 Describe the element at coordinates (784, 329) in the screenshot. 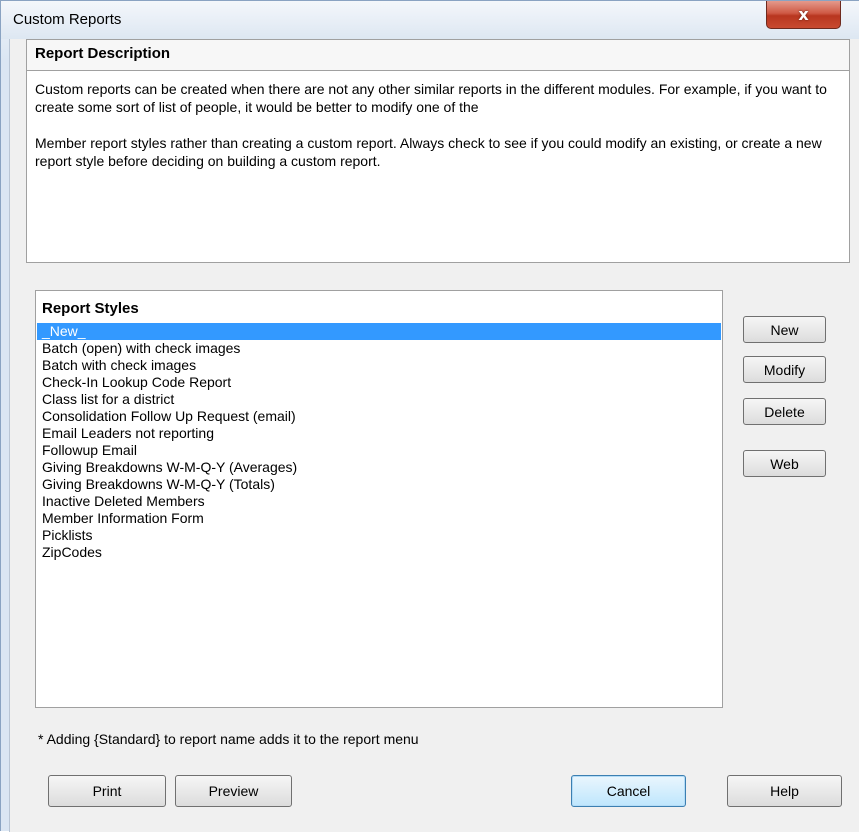

I see `new-button: New` at that location.